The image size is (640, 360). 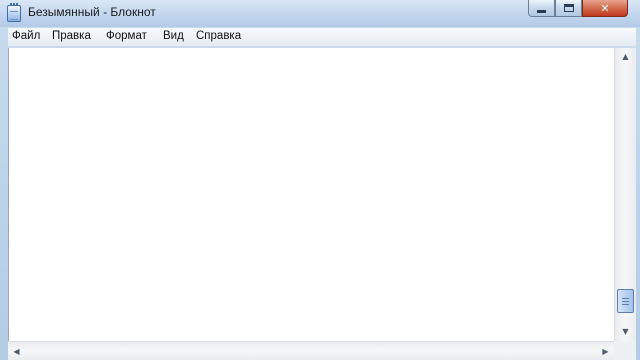 I want to click on menu-format: Формат, so click(x=126, y=36).